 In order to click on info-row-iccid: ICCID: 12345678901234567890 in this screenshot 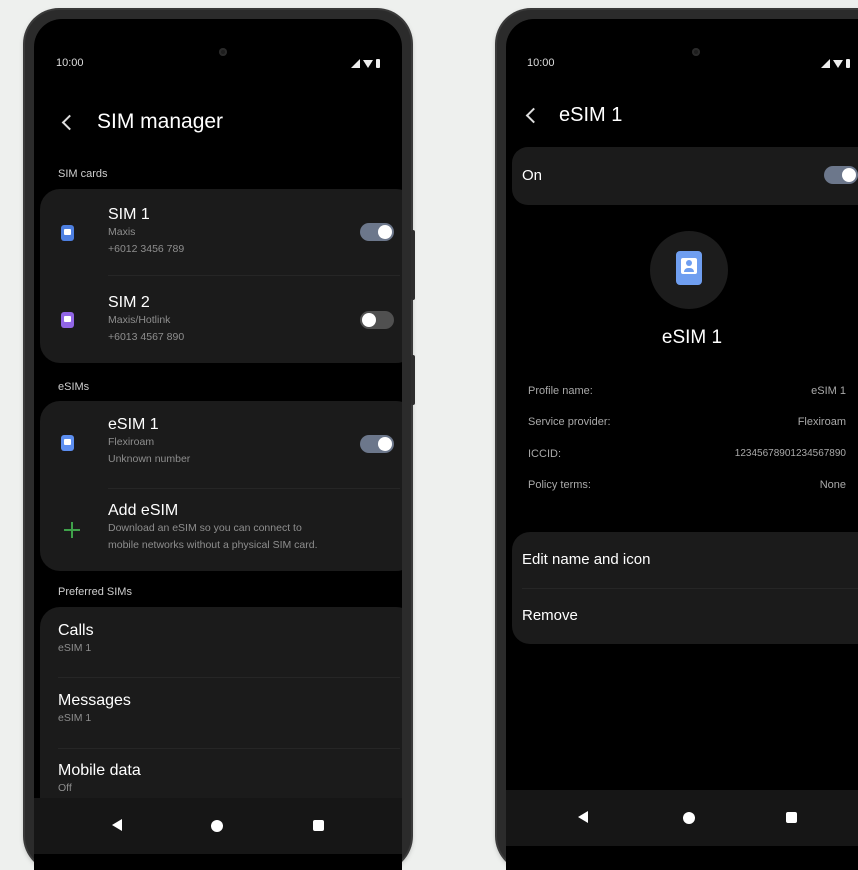, I will do `click(687, 454)`.